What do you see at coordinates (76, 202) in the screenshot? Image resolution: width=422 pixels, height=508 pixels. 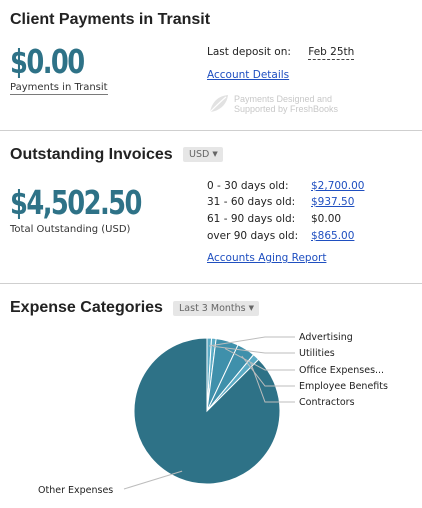 I see `total-outstanding-amount: $4,502.50` at bounding box center [76, 202].